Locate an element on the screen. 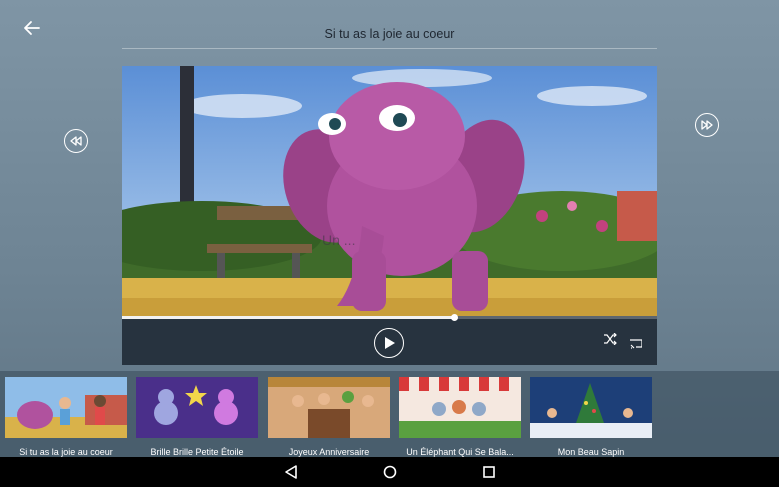 This screenshot has height=487, width=779. previous-video-button is located at coordinates (76, 141).